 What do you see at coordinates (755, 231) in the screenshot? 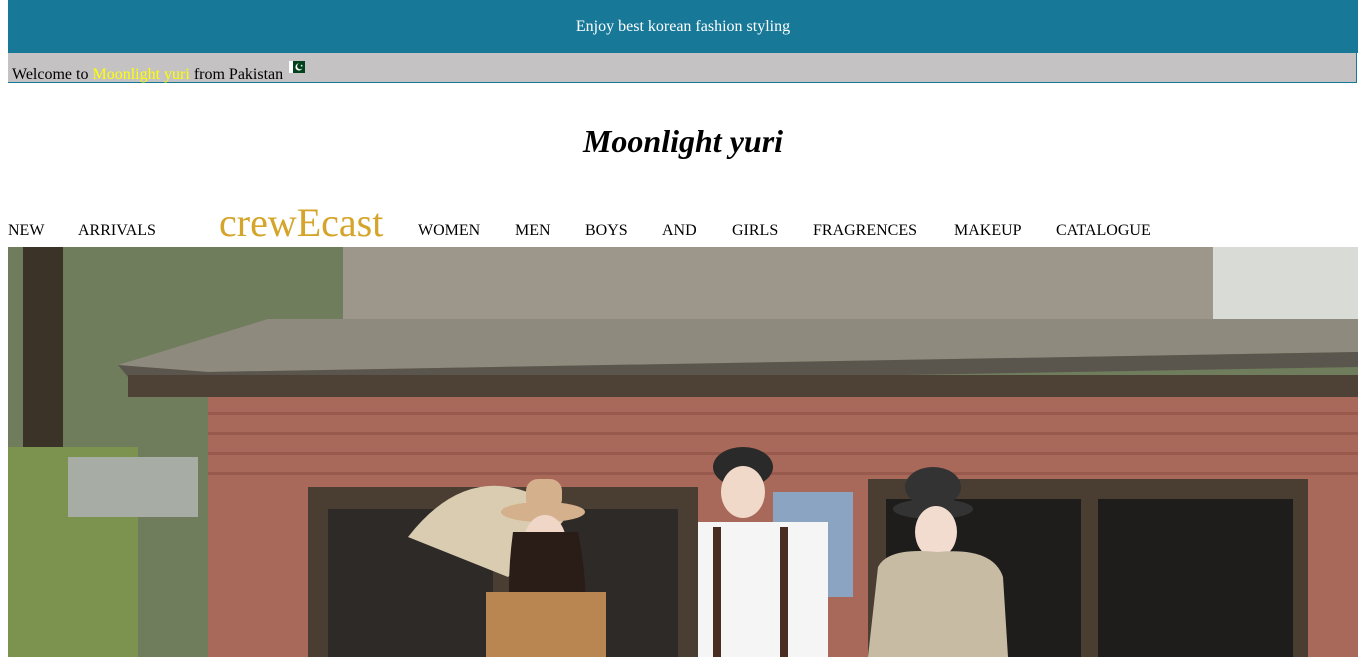
I see `nav-item-girls: GIRLS` at bounding box center [755, 231].